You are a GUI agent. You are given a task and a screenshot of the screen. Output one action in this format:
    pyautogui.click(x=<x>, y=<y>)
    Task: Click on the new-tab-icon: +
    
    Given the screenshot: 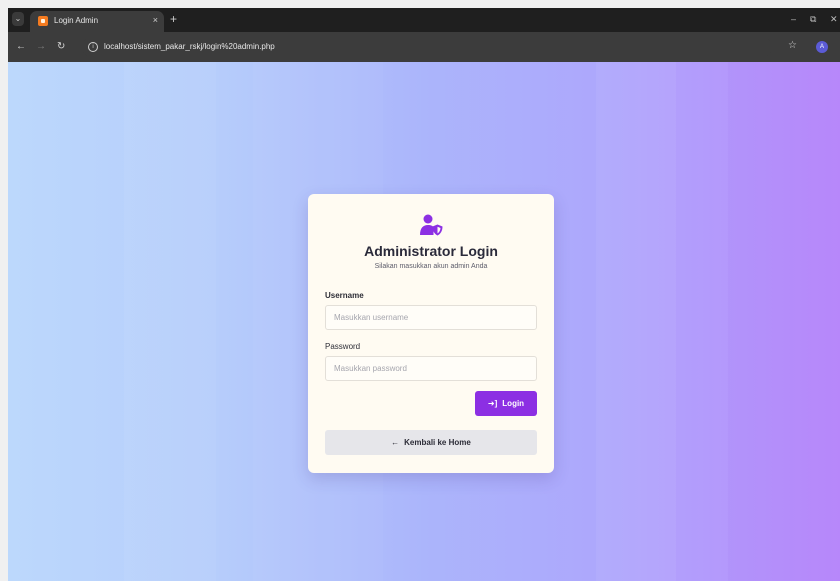 What is the action you would take?
    pyautogui.click(x=173, y=19)
    